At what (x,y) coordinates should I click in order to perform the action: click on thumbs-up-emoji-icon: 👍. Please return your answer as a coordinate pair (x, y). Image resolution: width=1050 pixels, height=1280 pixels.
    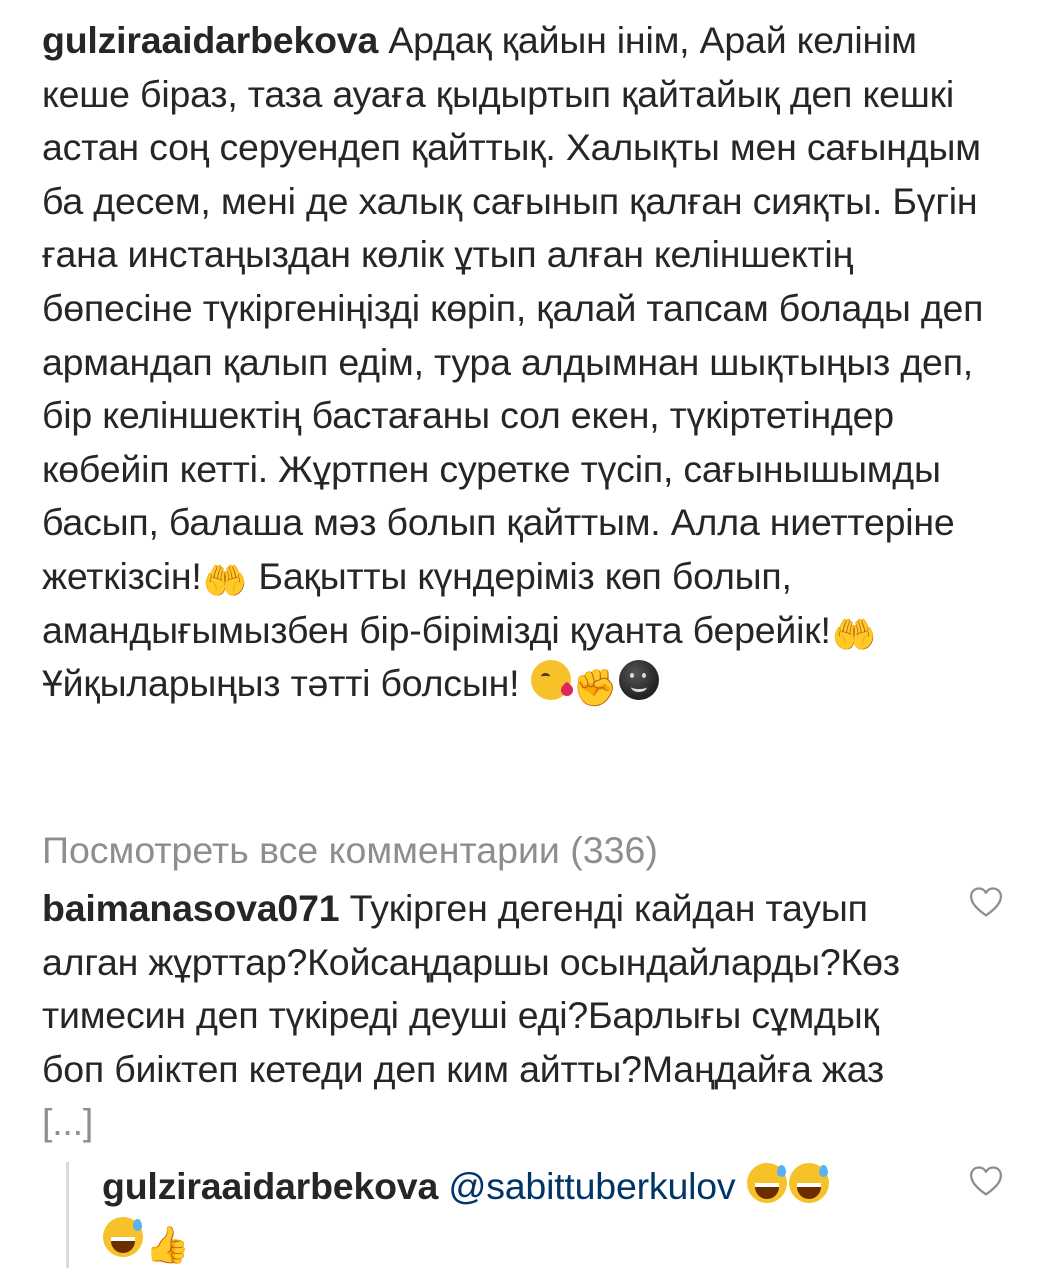
    Looking at the image, I should click on (167, 1245).